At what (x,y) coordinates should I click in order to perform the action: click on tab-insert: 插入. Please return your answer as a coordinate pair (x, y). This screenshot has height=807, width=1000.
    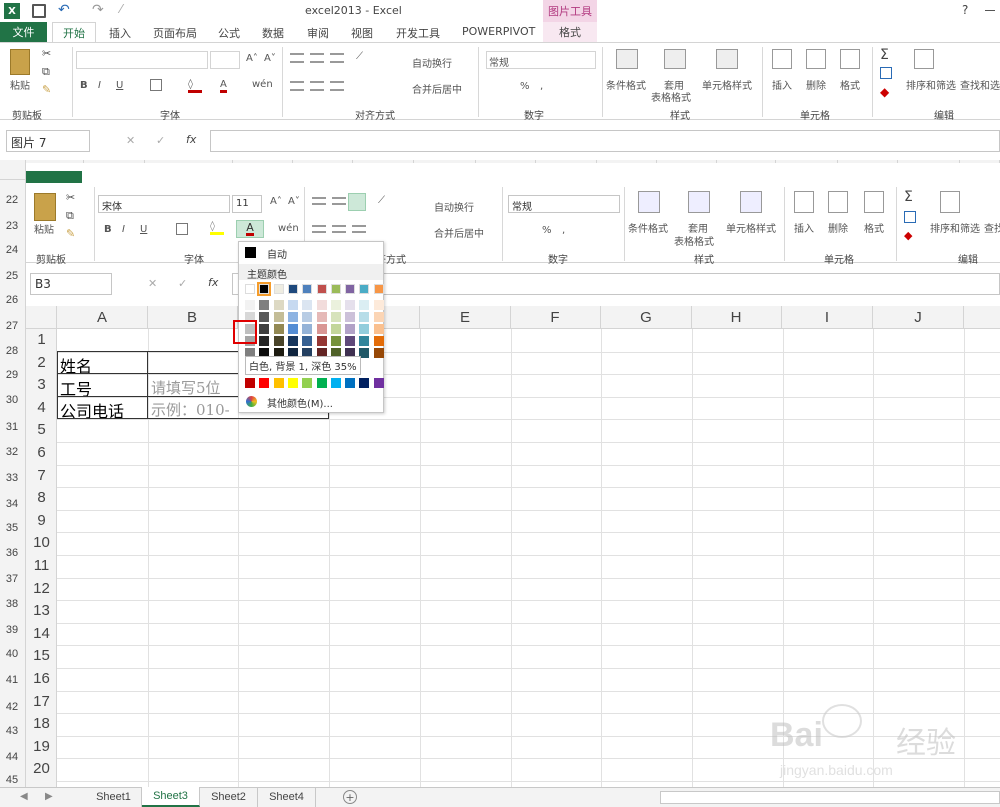
    Looking at the image, I should click on (120, 33).